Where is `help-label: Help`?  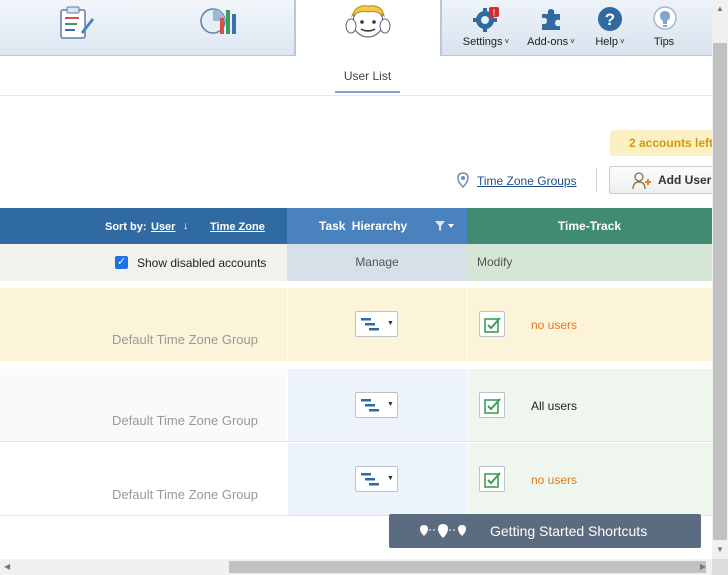 help-label: Help is located at coordinates (609, 42).